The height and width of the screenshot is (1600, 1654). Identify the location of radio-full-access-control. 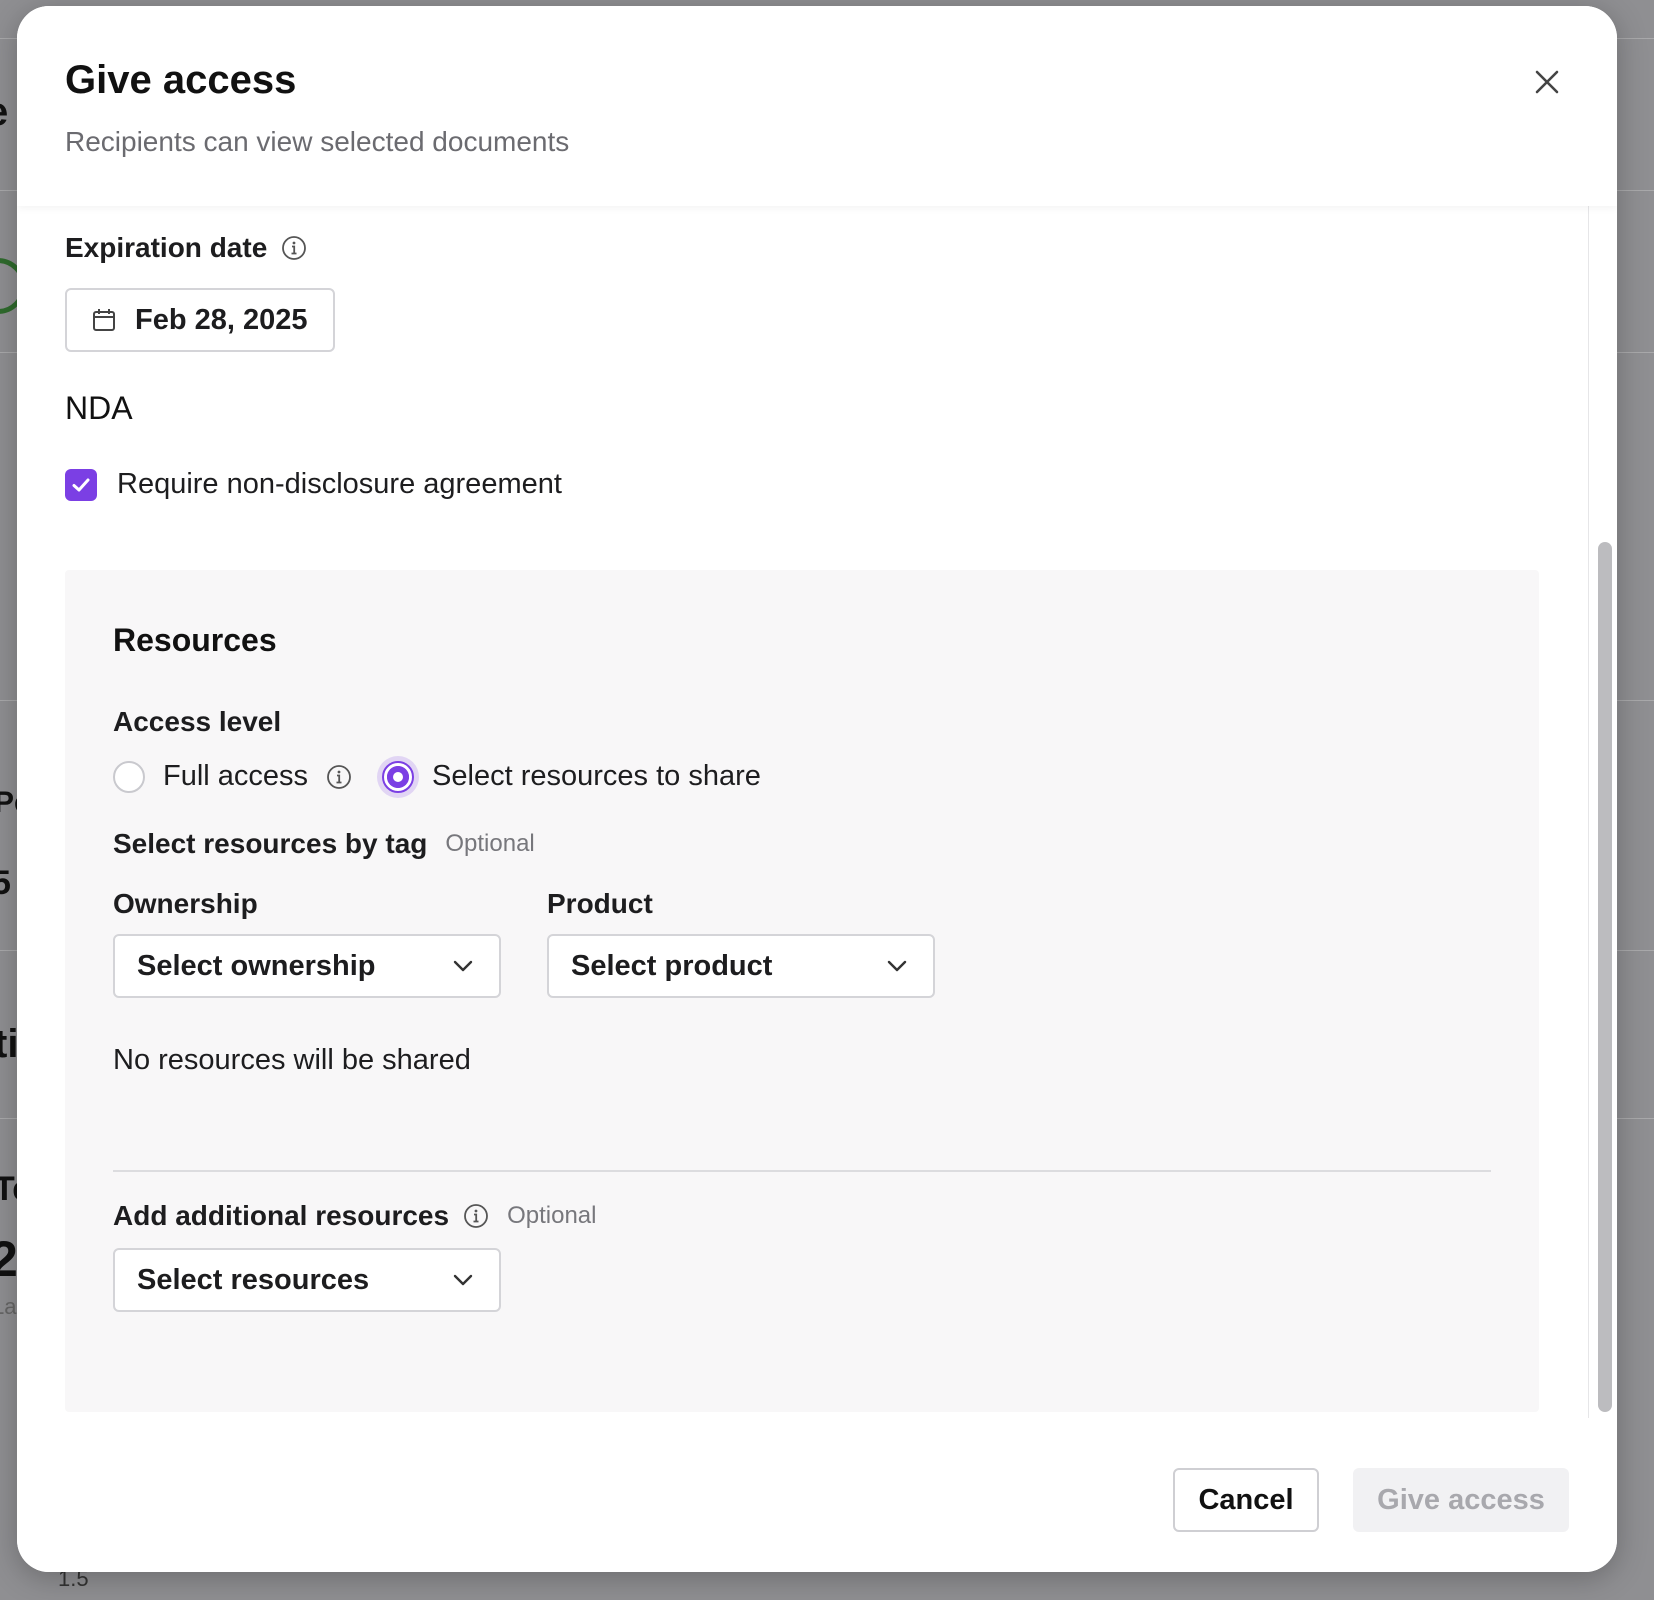
(129, 776).